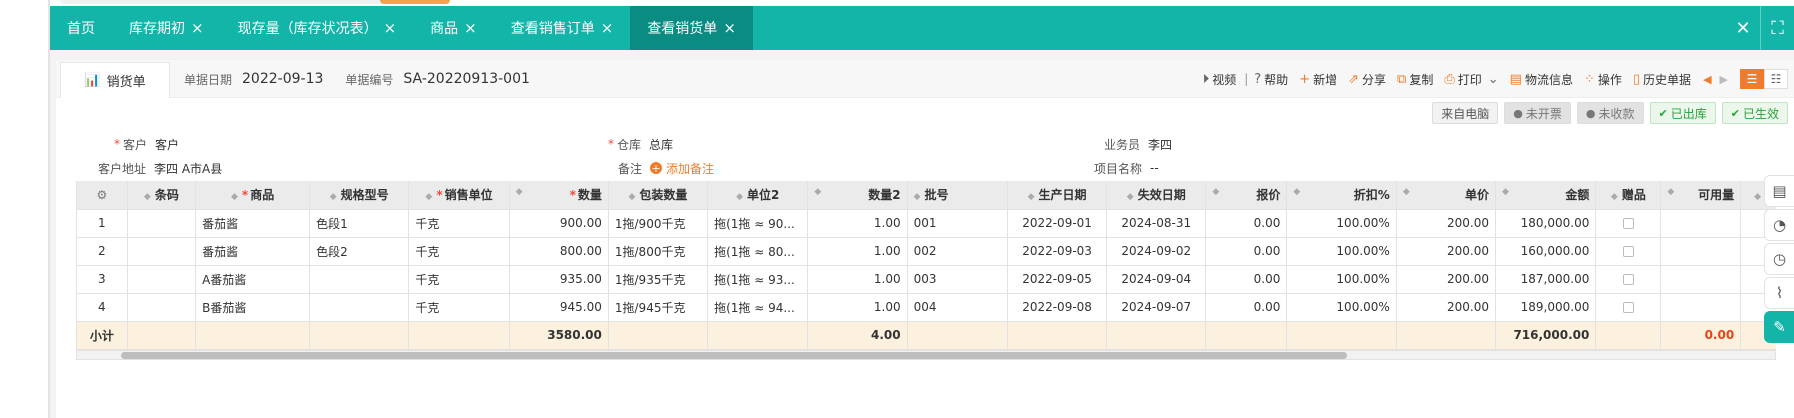 The width and height of the screenshot is (1794, 418). What do you see at coordinates (758, 195) in the screenshot?
I see `col-header: ◆ 单位2` at bounding box center [758, 195].